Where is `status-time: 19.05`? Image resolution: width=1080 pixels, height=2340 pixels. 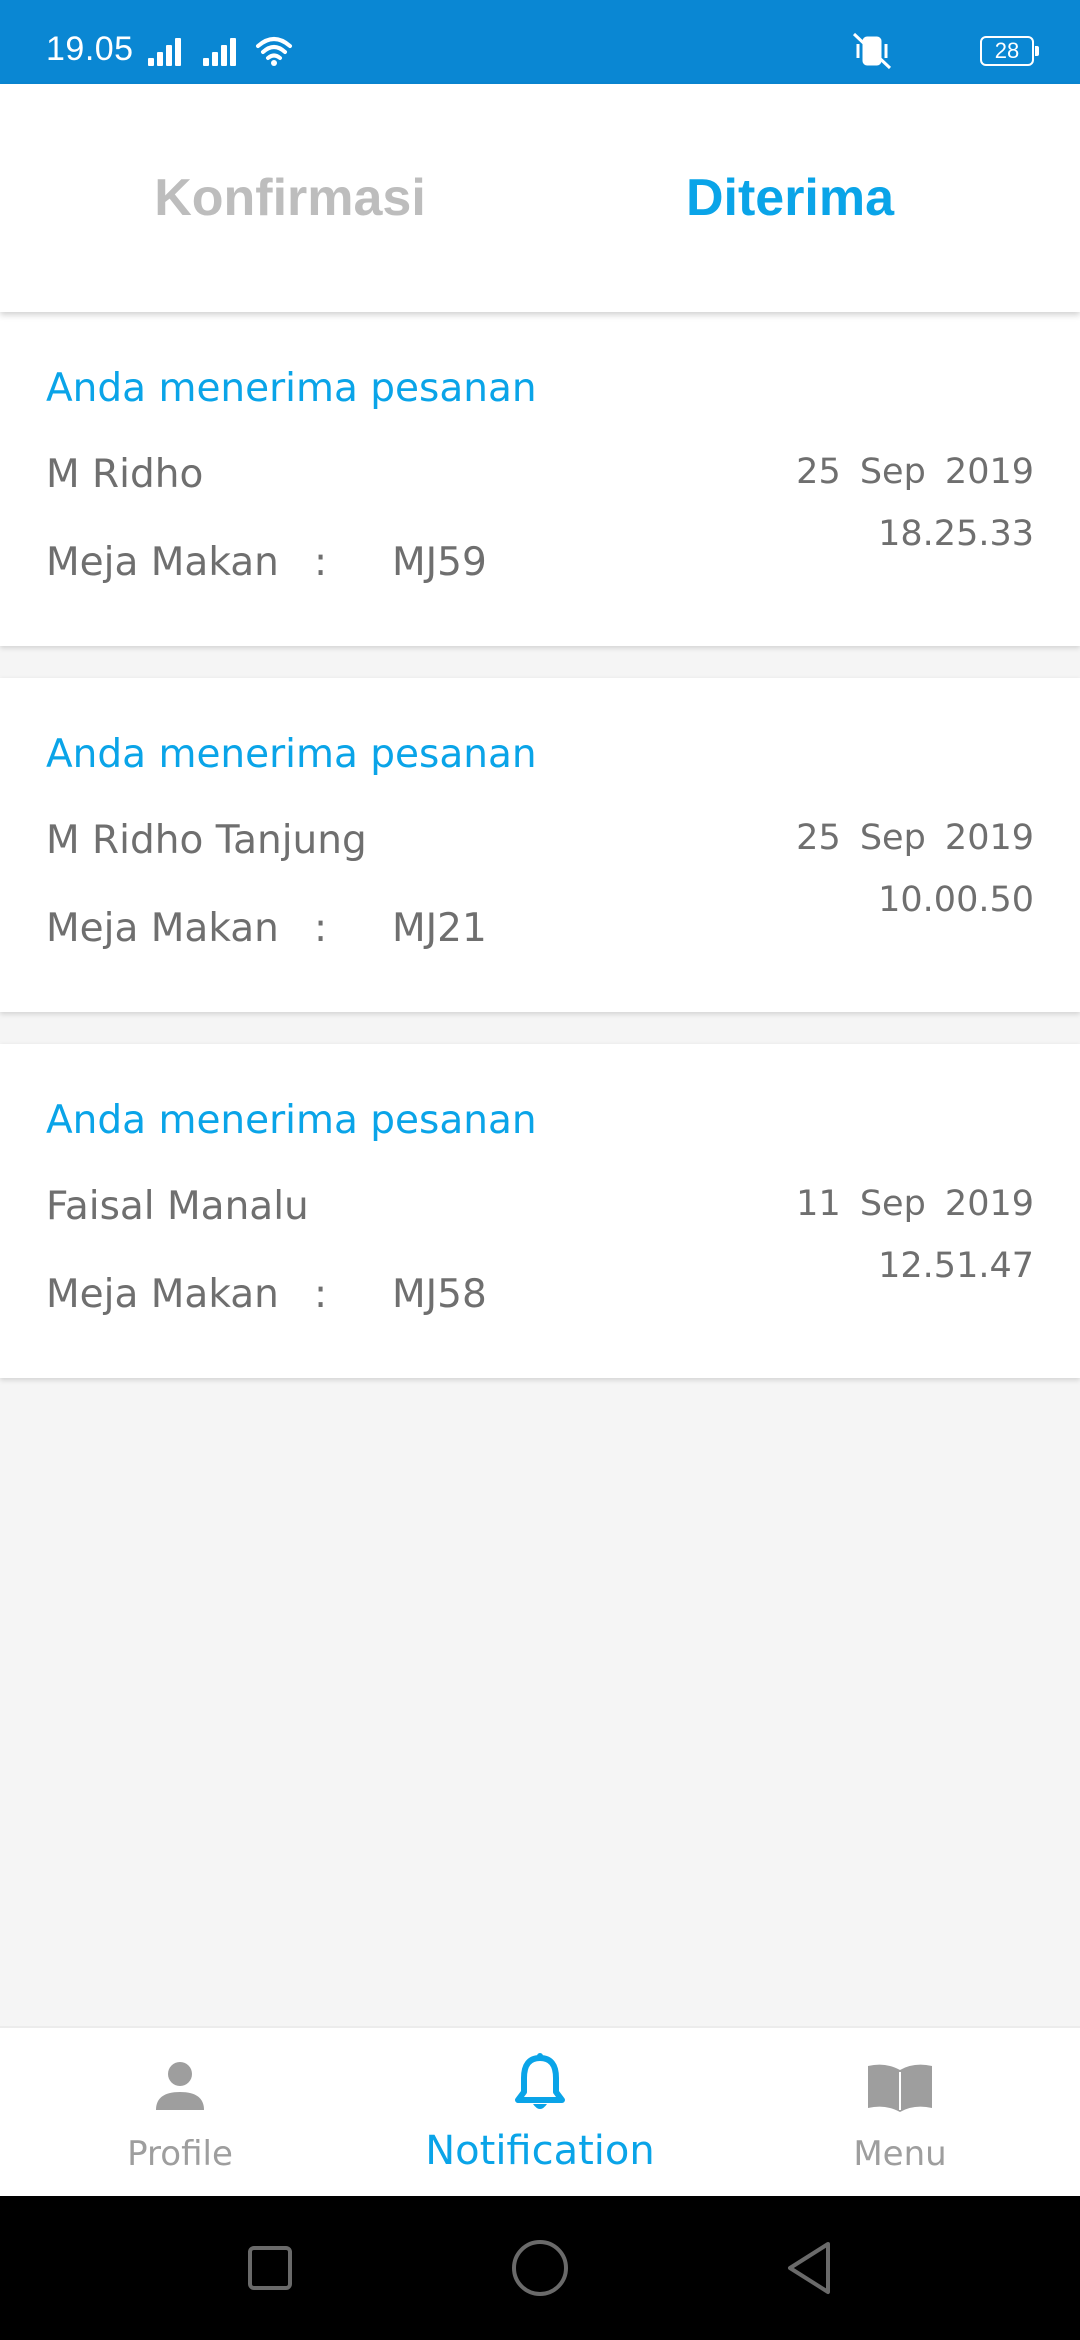
status-time: 19.05 is located at coordinates (90, 49).